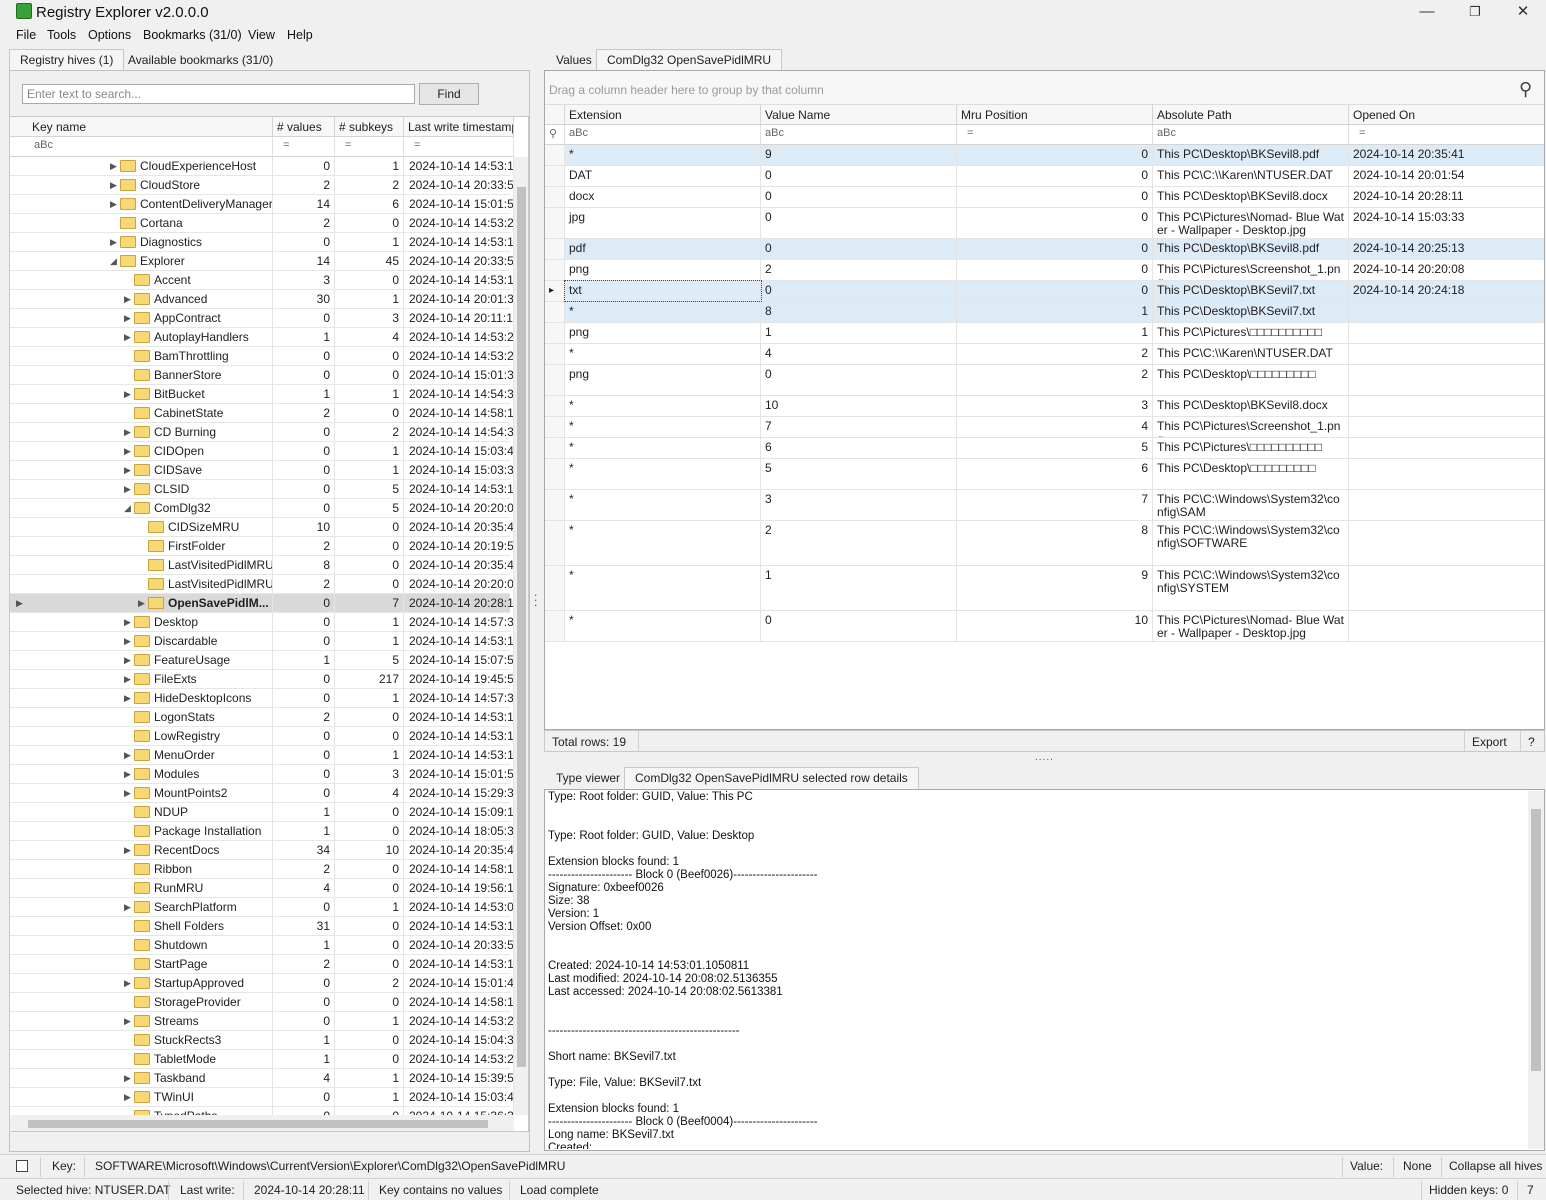 This screenshot has width=1546, height=1200. Describe the element at coordinates (369, 147) in the screenshot. I see `filter-subkeys: =` at that location.